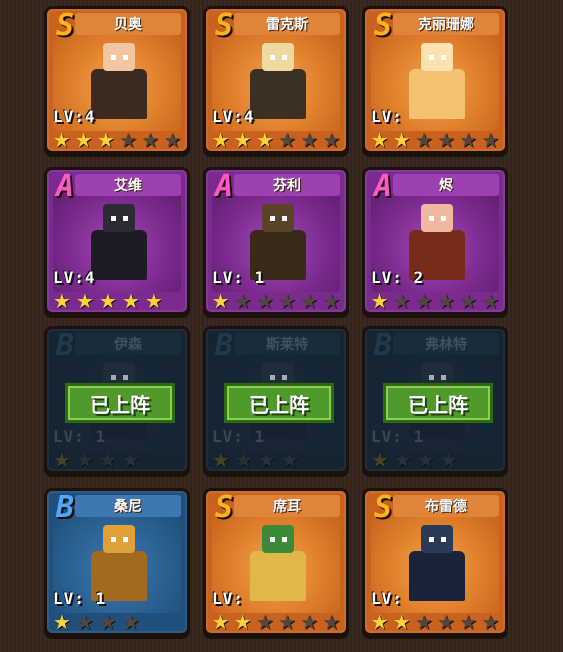 The width and height of the screenshot is (563, 652). What do you see at coordinates (276, 241) in the screenshot?
I see `hero-card: A 芬利 LV: 1 ★ ★ ★ ★ ★ ★` at bounding box center [276, 241].